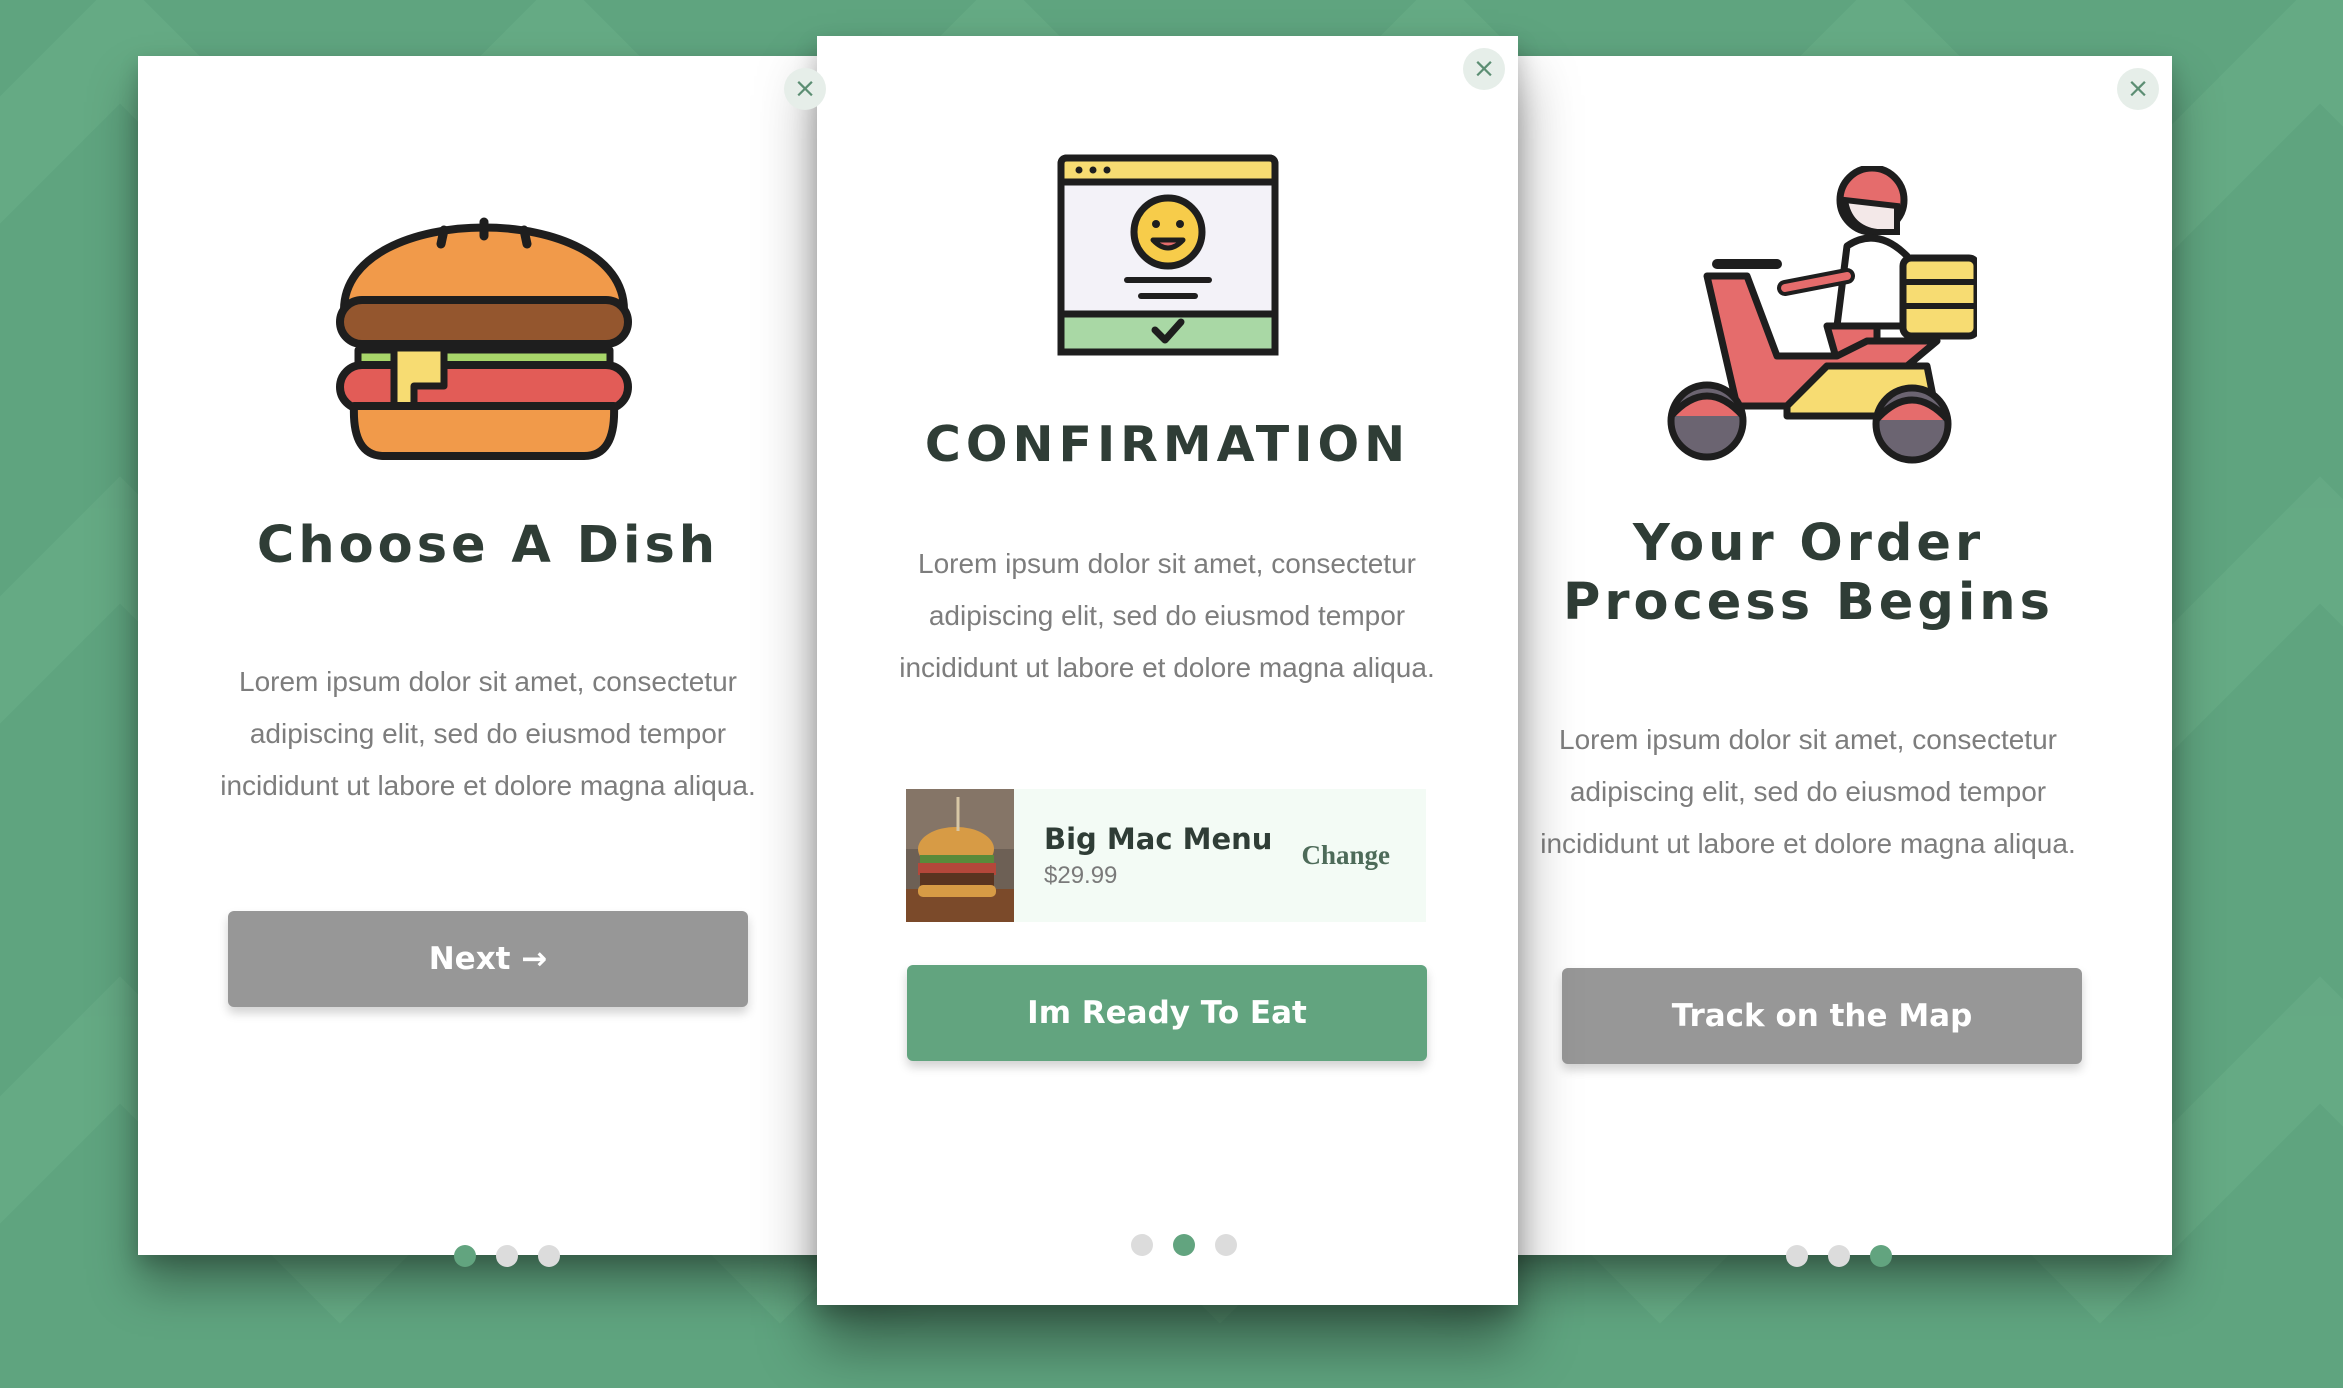  I want to click on burger-photo, so click(960, 855).